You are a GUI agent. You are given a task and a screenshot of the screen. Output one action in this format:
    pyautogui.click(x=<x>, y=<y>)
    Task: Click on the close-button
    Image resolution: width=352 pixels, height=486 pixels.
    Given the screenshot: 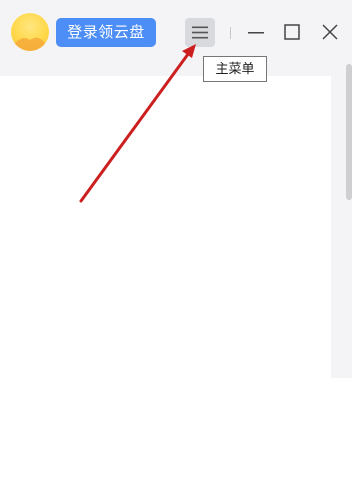 What is the action you would take?
    pyautogui.click(x=330, y=32)
    